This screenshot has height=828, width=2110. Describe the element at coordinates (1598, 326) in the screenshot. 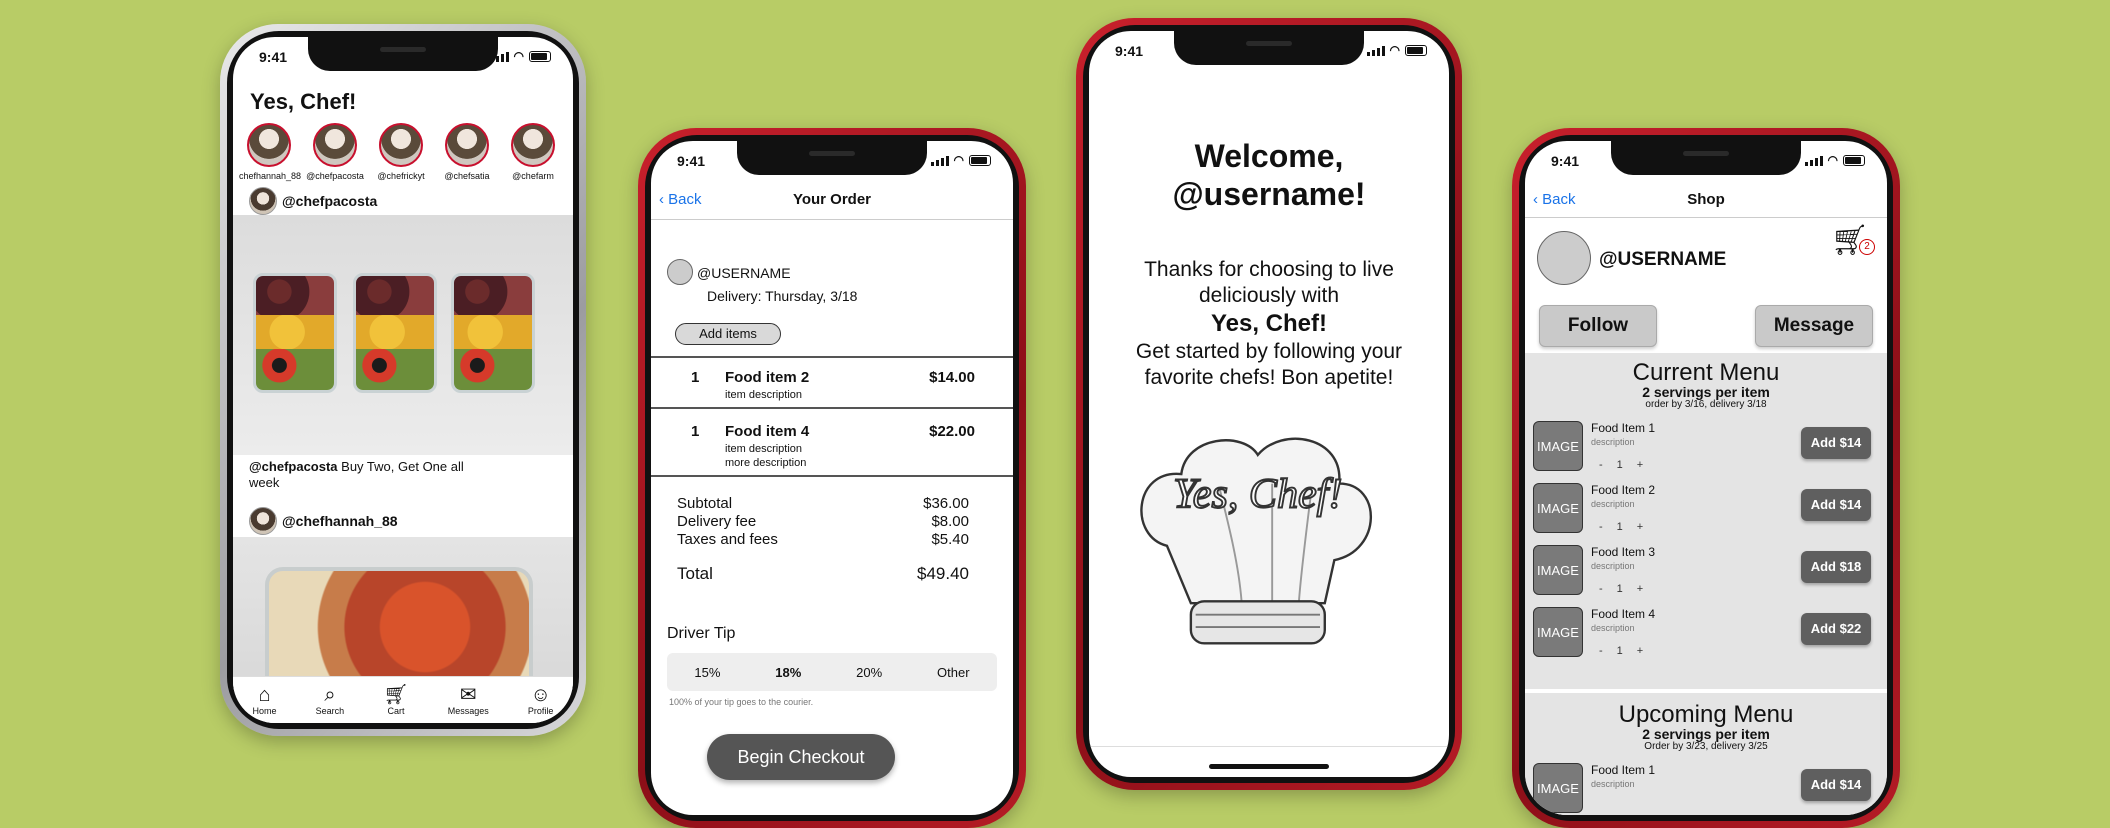

I see `follow-button: Follow` at that location.